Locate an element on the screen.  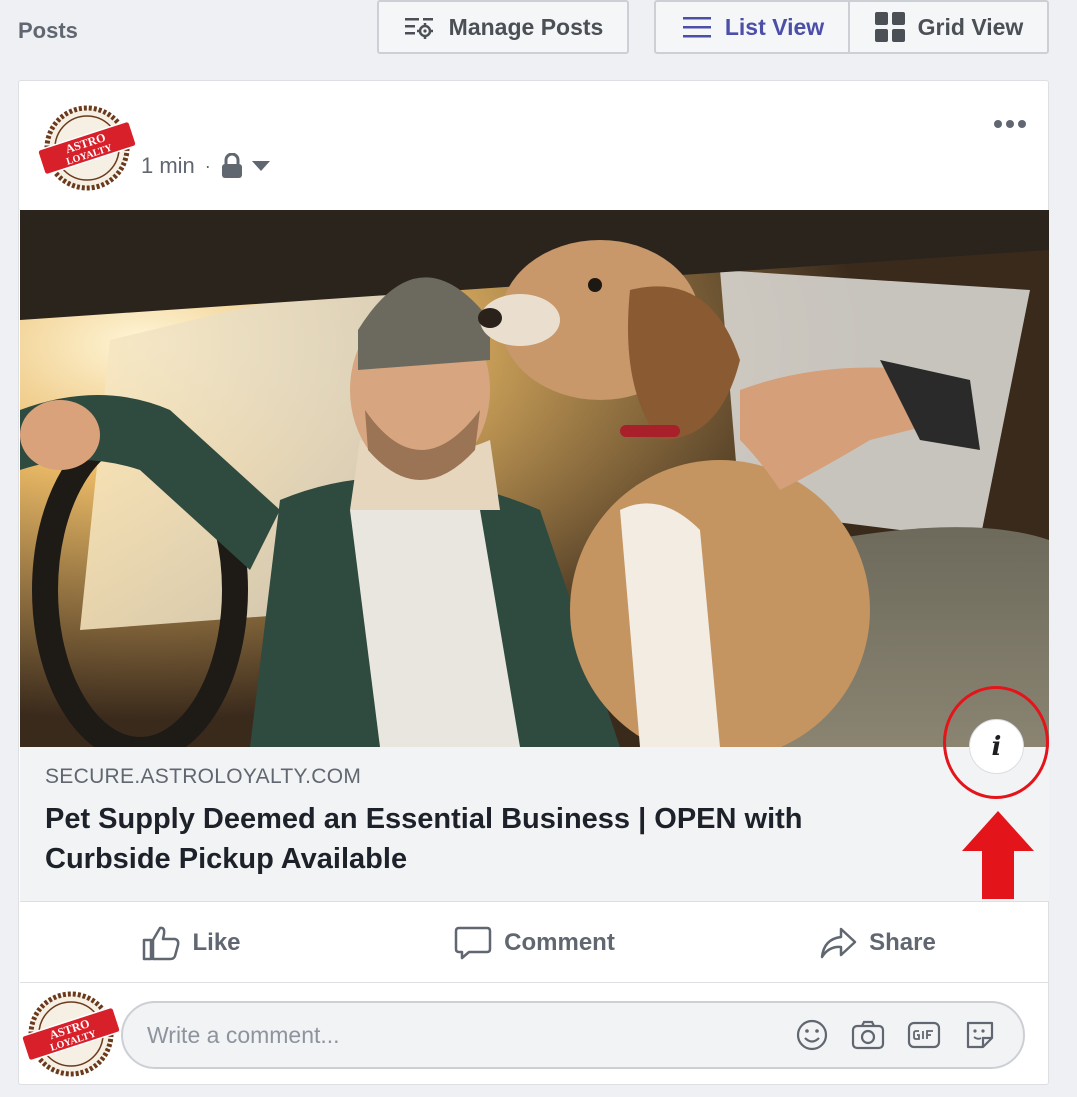
post-time: 1 min is located at coordinates (168, 166).